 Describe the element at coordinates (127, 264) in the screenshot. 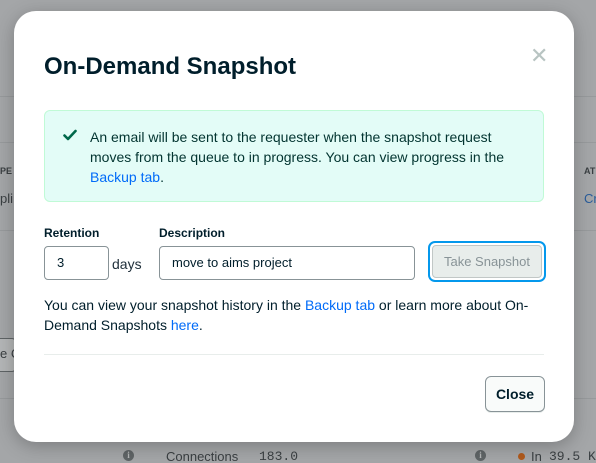

I see `retention-unit: days` at that location.